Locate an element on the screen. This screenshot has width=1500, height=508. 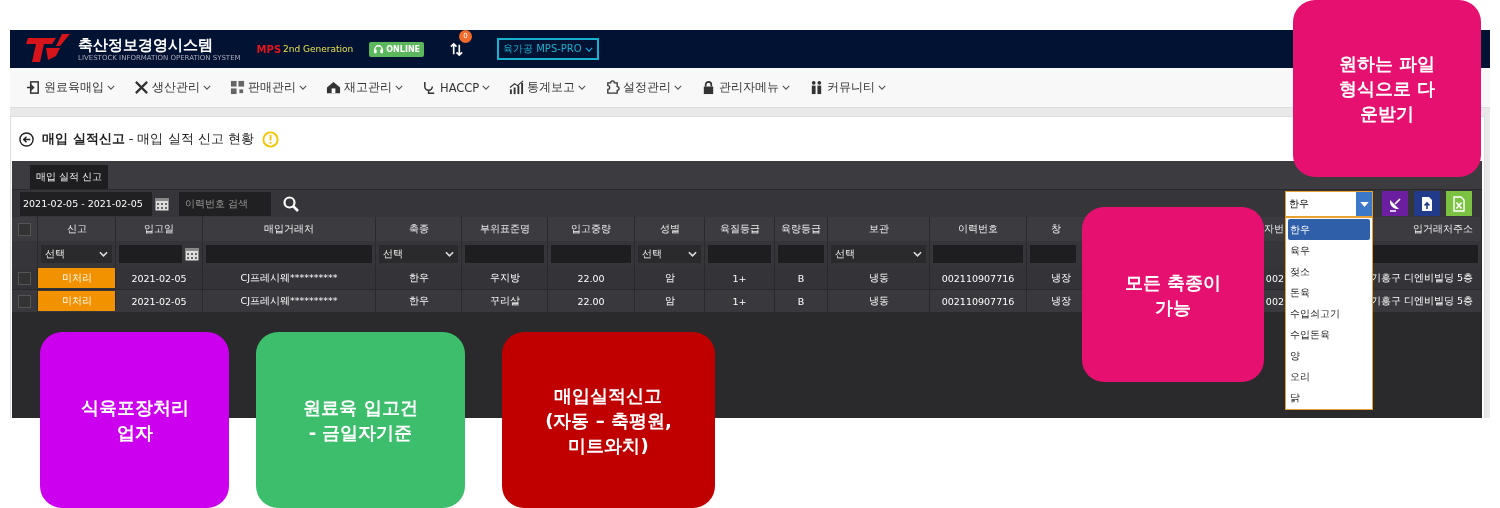
column-header: 보관 is located at coordinates (878, 229).